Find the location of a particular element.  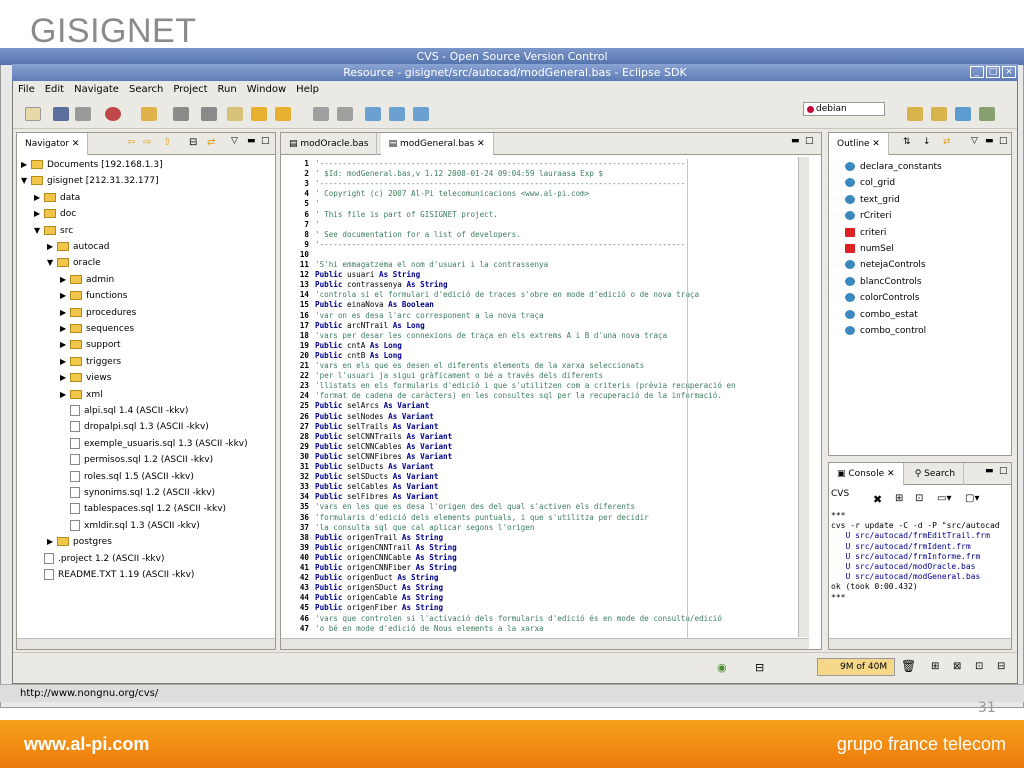

new-icon is located at coordinates (33, 114).